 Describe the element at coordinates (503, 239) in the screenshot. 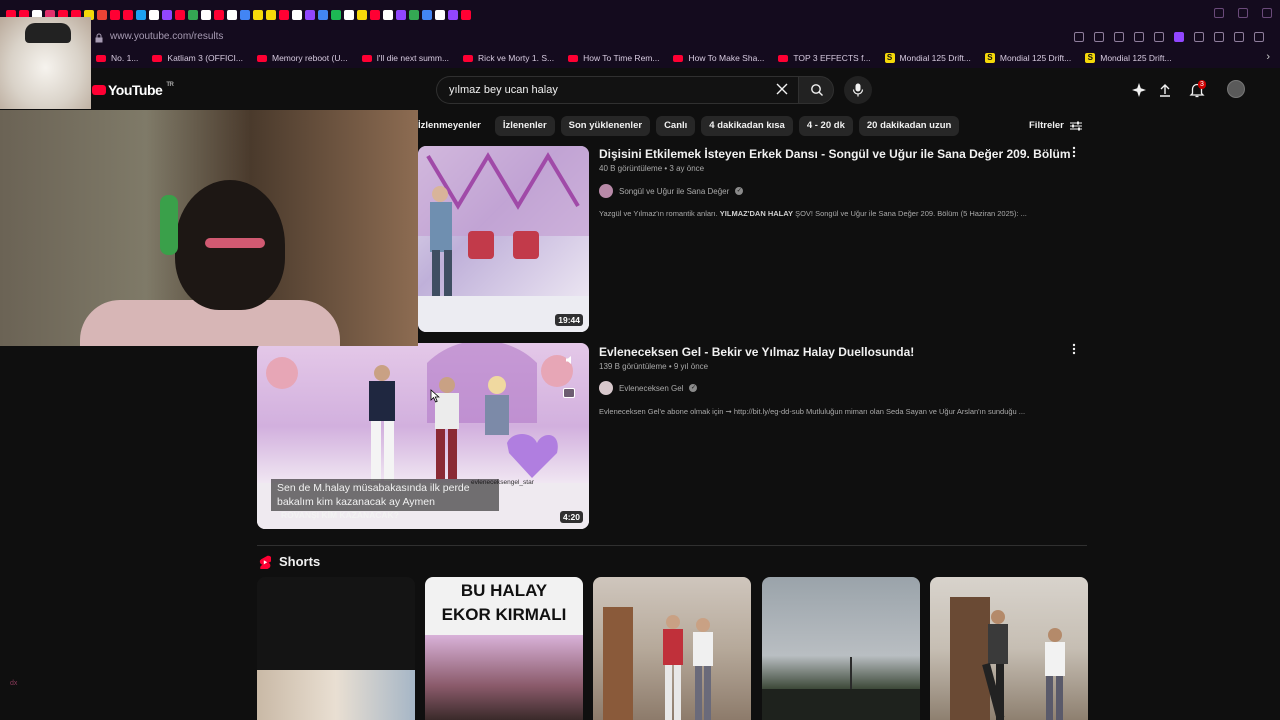

I see `video-thumbnail: 19:44` at that location.